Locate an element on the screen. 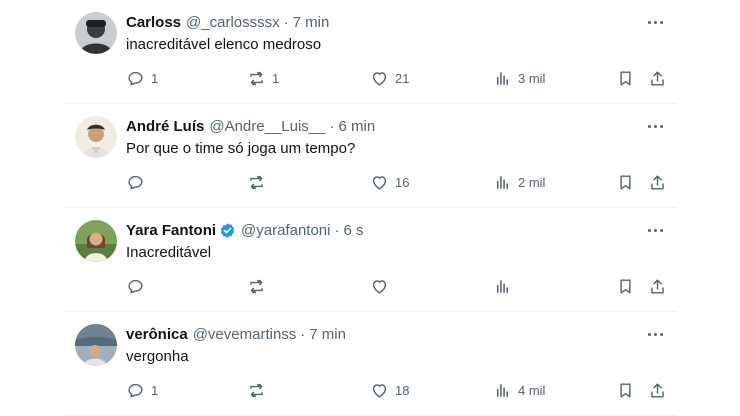 Image resolution: width=740 pixels, height=416 pixels. user-handle: @Andre__Luis__ is located at coordinates (267, 126).